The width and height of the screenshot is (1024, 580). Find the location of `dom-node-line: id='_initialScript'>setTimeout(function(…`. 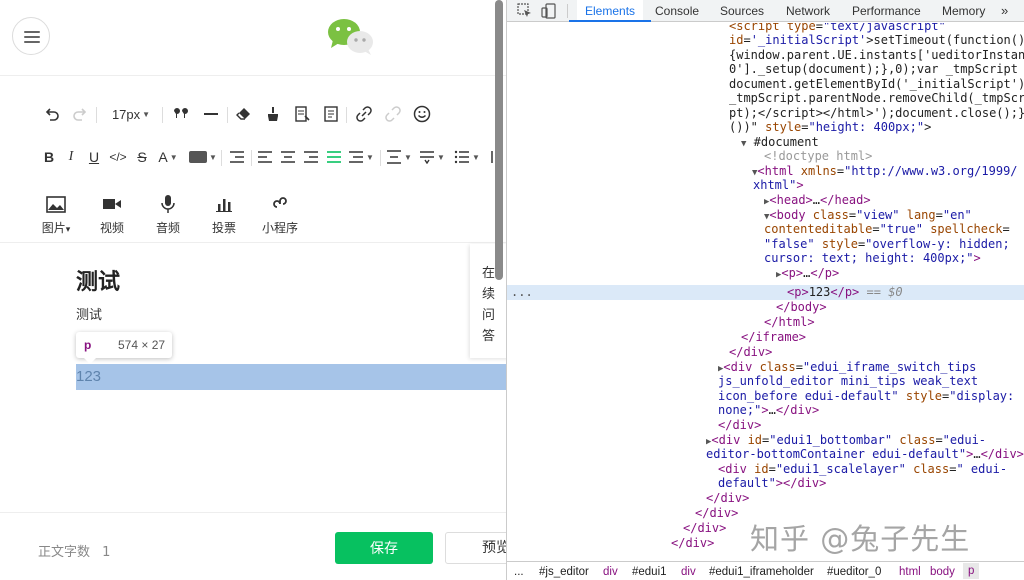

dom-node-line: id='_initialScript'>setTimeout(function(… is located at coordinates (876, 40).